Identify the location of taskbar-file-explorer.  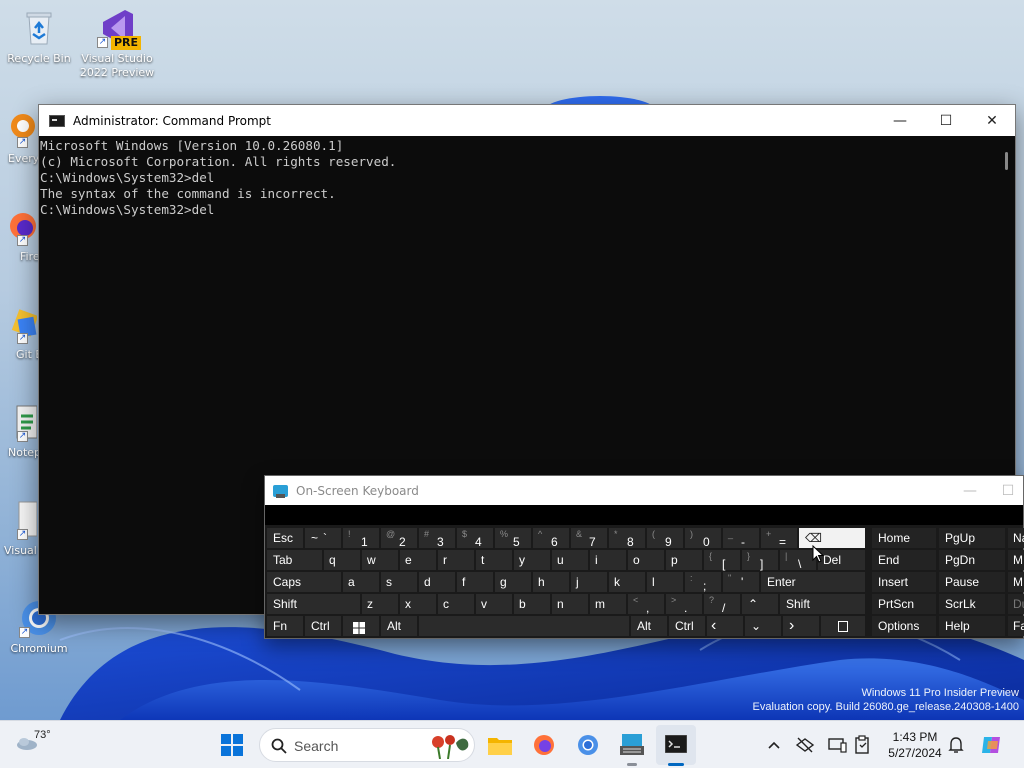
(500, 745).